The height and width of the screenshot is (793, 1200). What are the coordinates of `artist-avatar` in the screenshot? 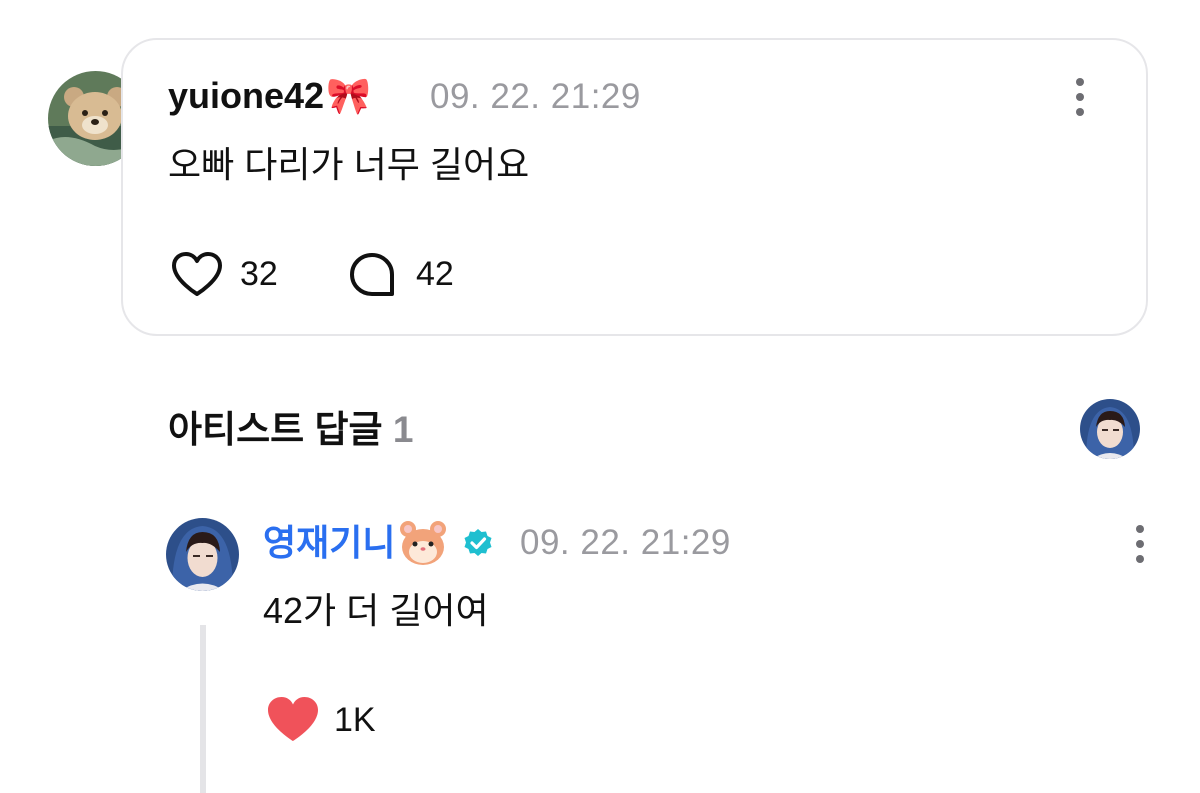 It's located at (202, 554).